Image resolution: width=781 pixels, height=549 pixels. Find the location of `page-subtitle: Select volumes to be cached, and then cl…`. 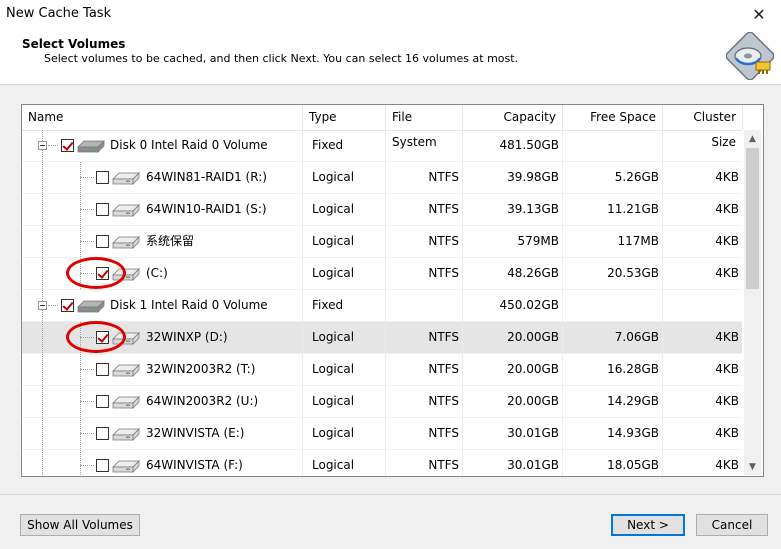

page-subtitle: Select volumes to be cached, and then cl… is located at coordinates (281, 58).